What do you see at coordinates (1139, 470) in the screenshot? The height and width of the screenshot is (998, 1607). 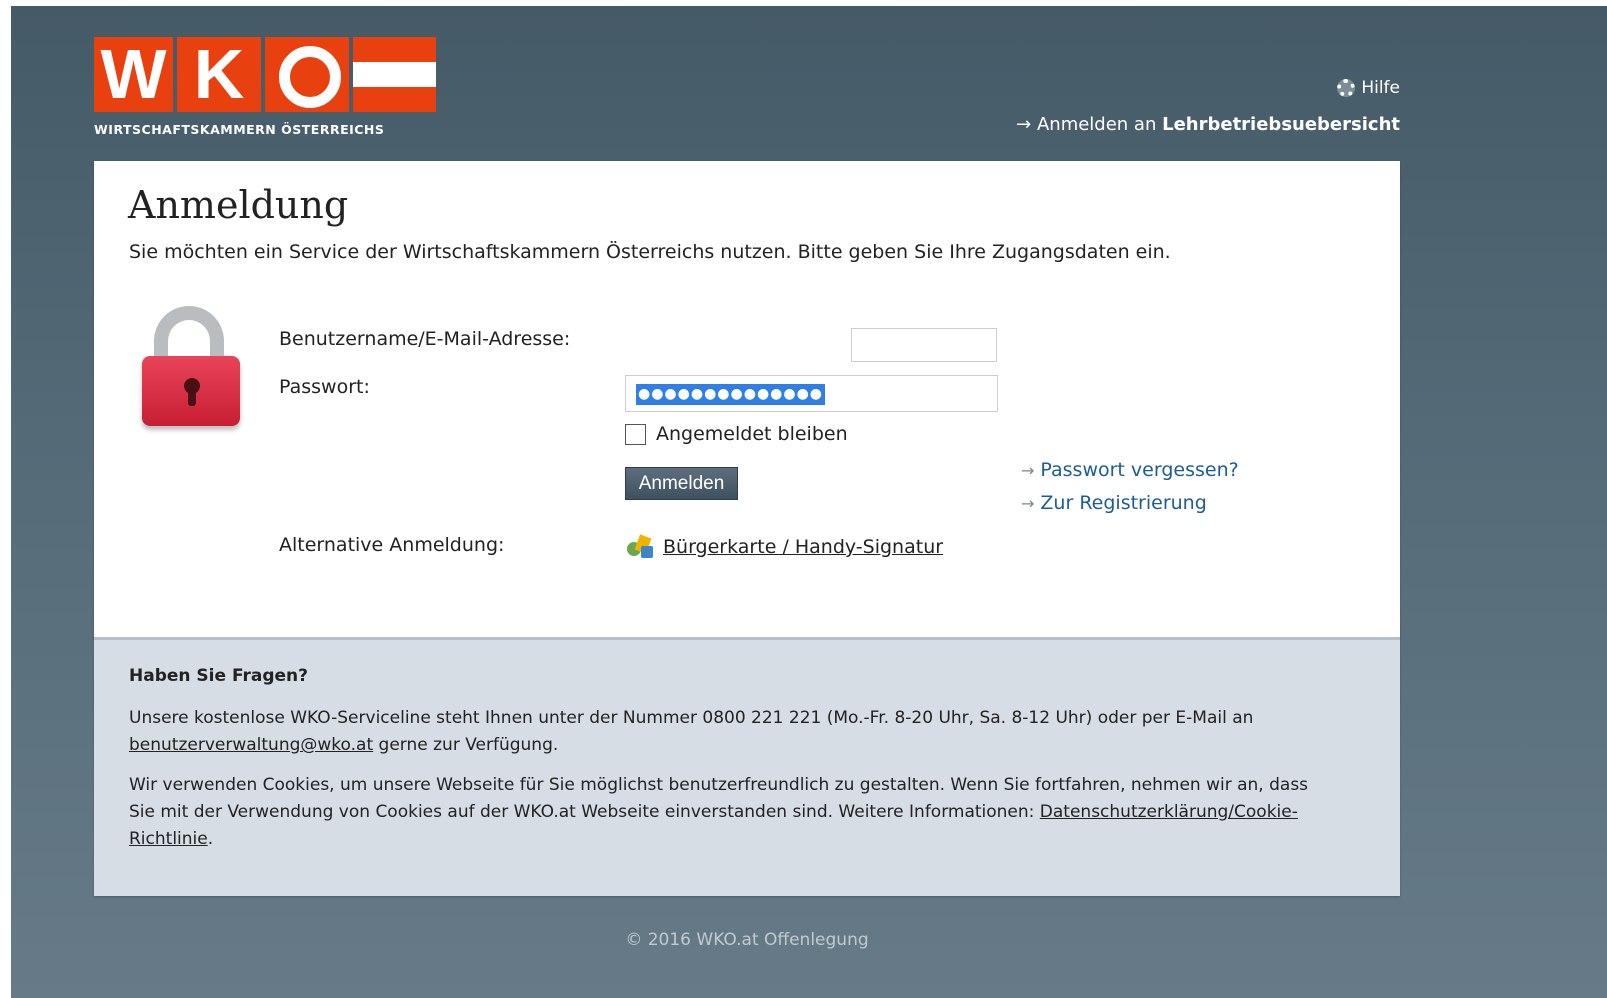 I see `forgot-password-label: Passwort vergessen?` at bounding box center [1139, 470].